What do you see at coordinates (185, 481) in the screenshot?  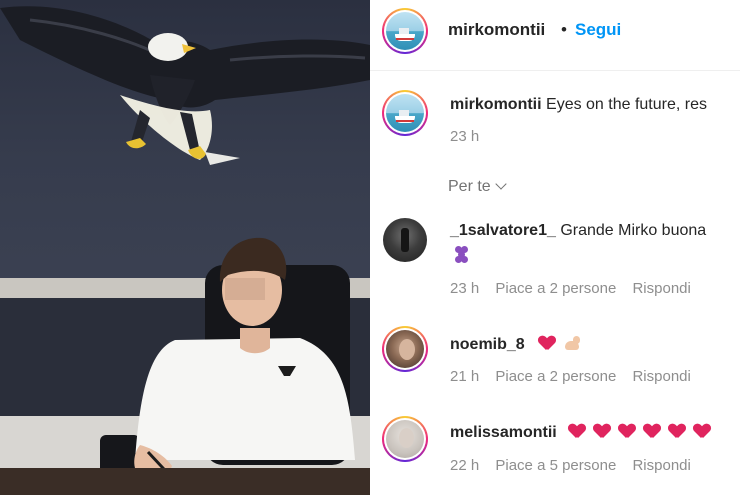 I see `desk` at bounding box center [185, 481].